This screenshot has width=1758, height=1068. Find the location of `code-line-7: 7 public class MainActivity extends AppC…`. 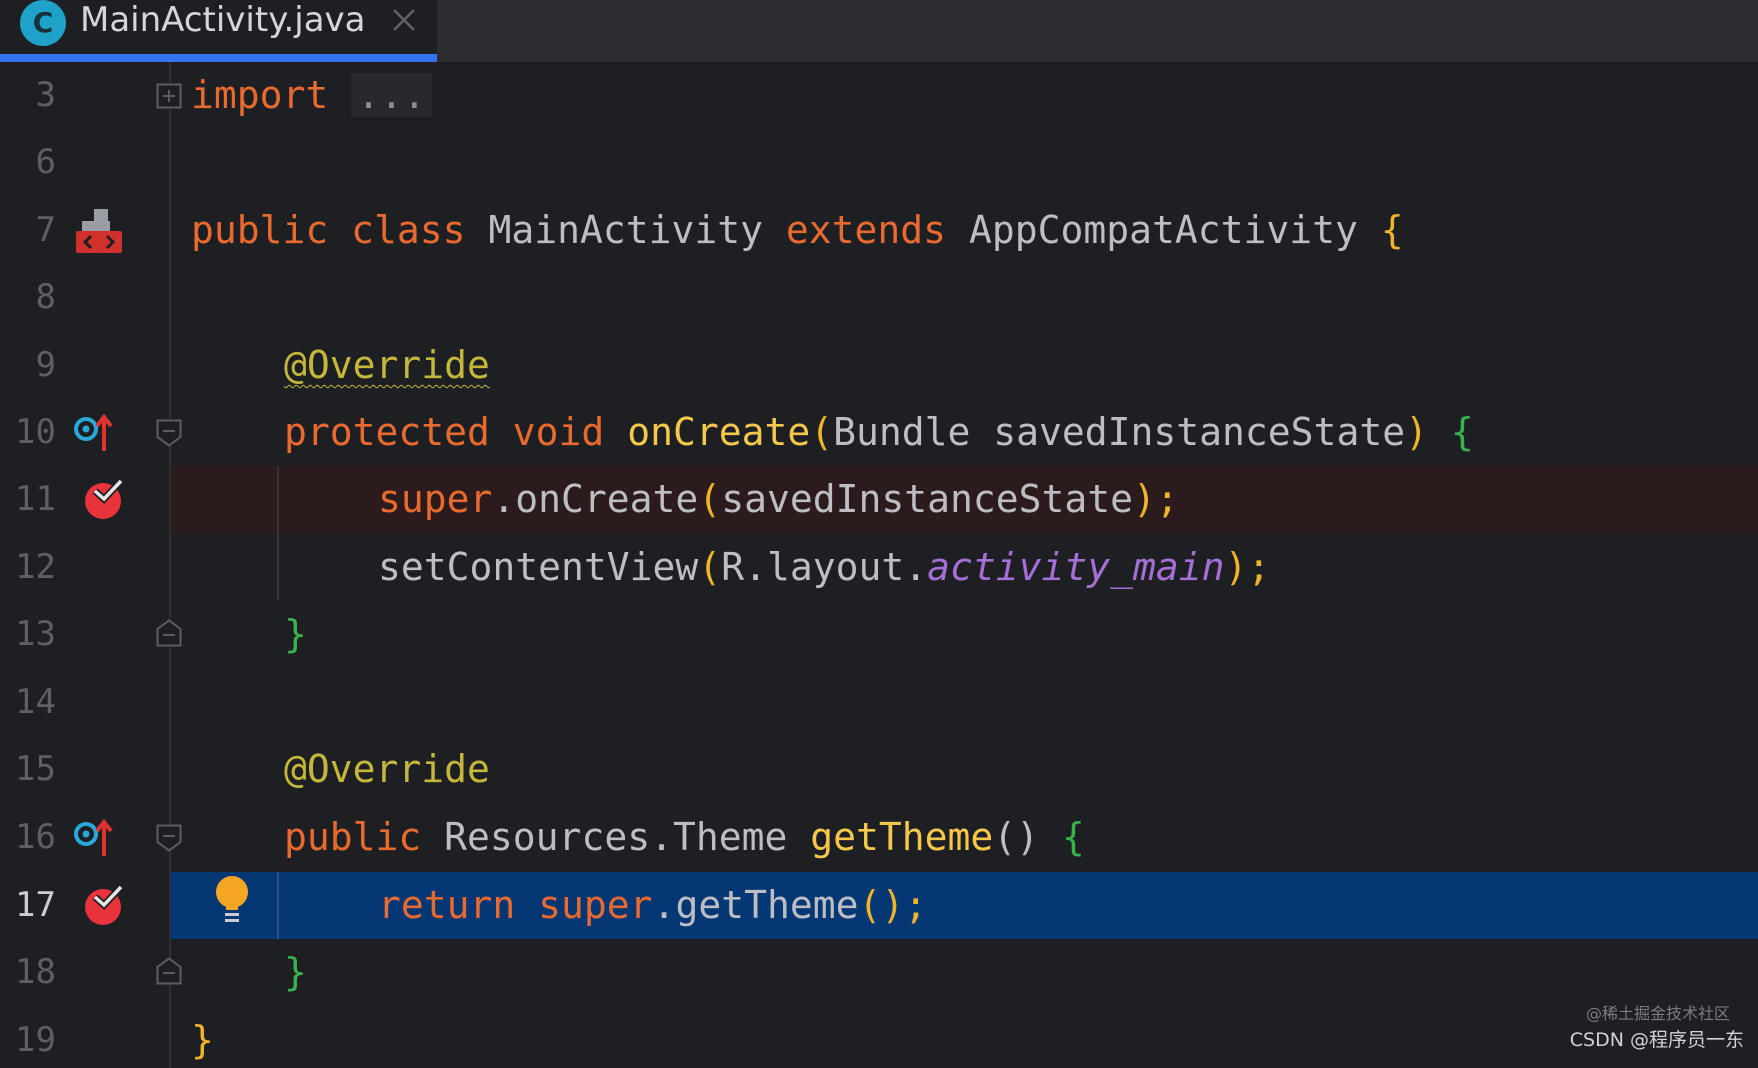

code-line-7: 7 public class MainActivity extends AppC… is located at coordinates (879, 230).